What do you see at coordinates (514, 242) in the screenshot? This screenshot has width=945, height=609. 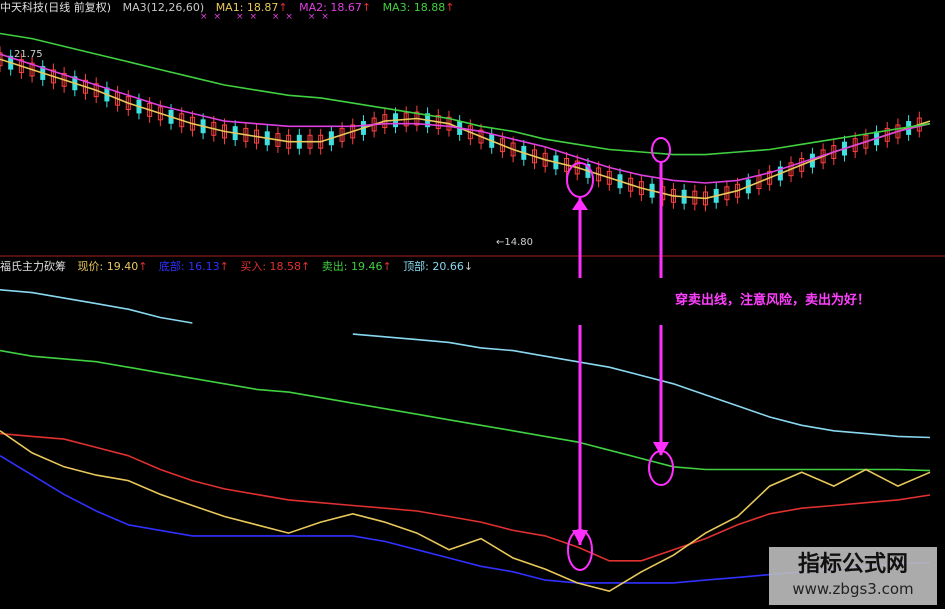 I see `low-price-label: ←14.80` at bounding box center [514, 242].